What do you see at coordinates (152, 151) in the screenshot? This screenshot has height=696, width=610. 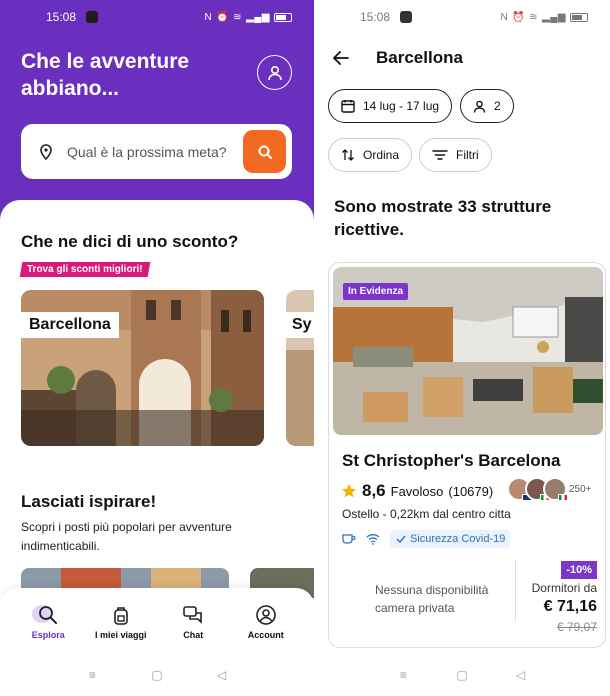 I see `search-input` at bounding box center [152, 151].